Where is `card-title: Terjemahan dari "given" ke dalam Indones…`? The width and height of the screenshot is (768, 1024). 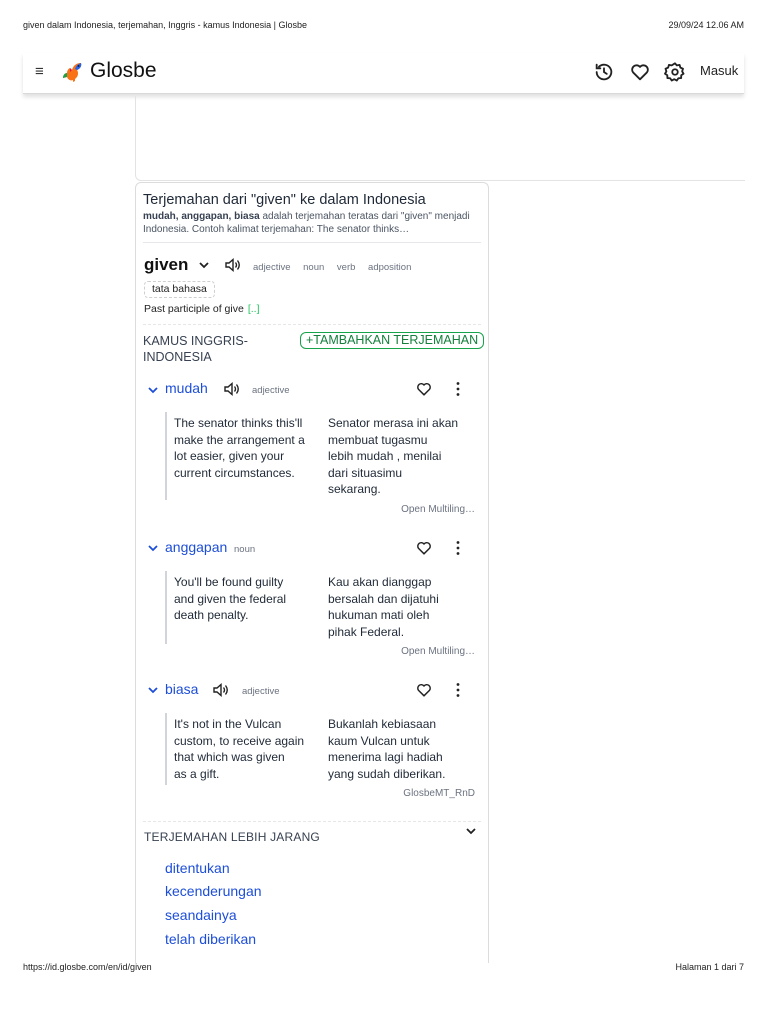 card-title: Terjemahan dari "given" ke dalam Indones… is located at coordinates (284, 200).